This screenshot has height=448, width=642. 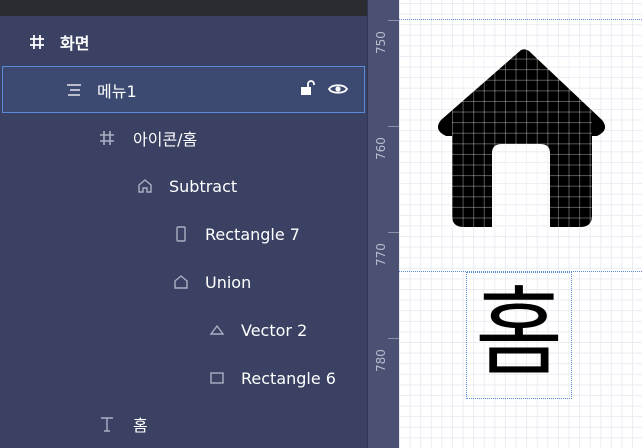 What do you see at coordinates (228, 282) in the screenshot?
I see `layer-label: Union` at bounding box center [228, 282].